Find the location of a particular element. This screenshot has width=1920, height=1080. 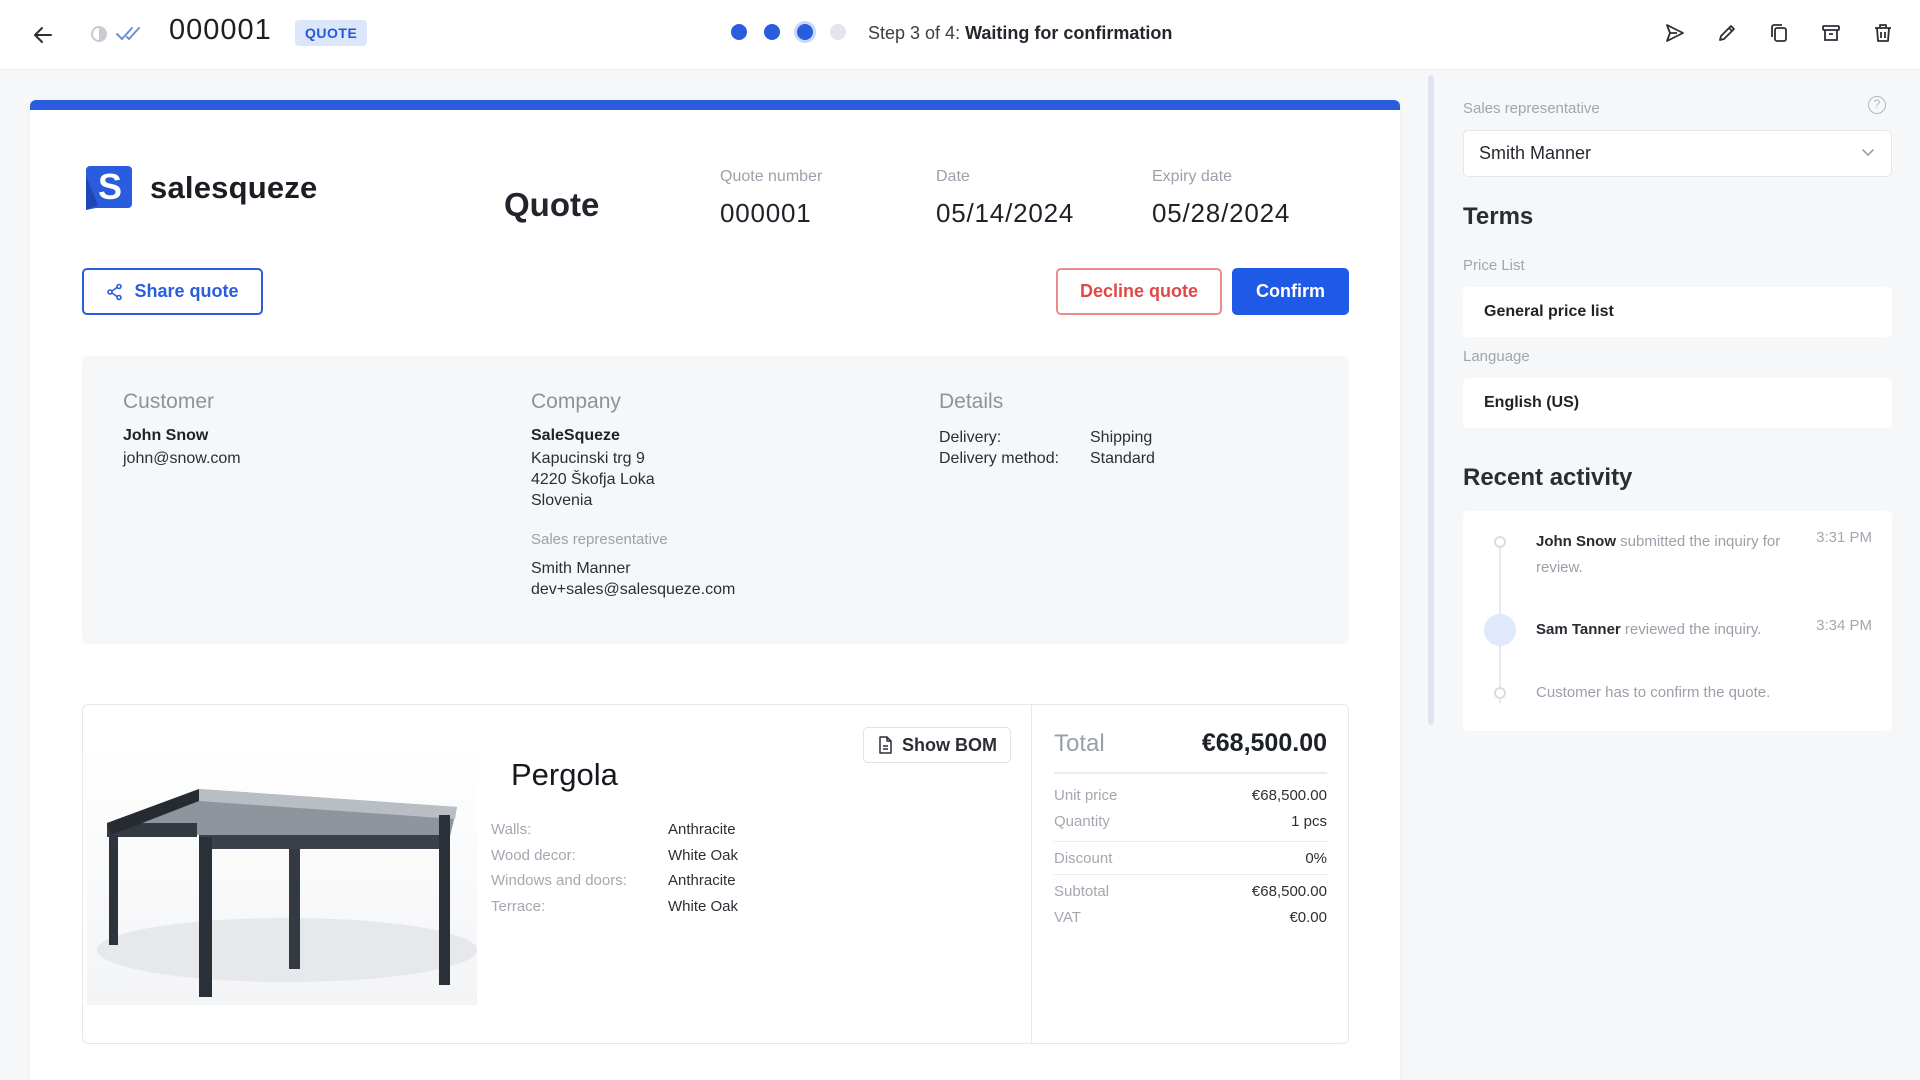

archive-icon is located at coordinates (1831, 33).